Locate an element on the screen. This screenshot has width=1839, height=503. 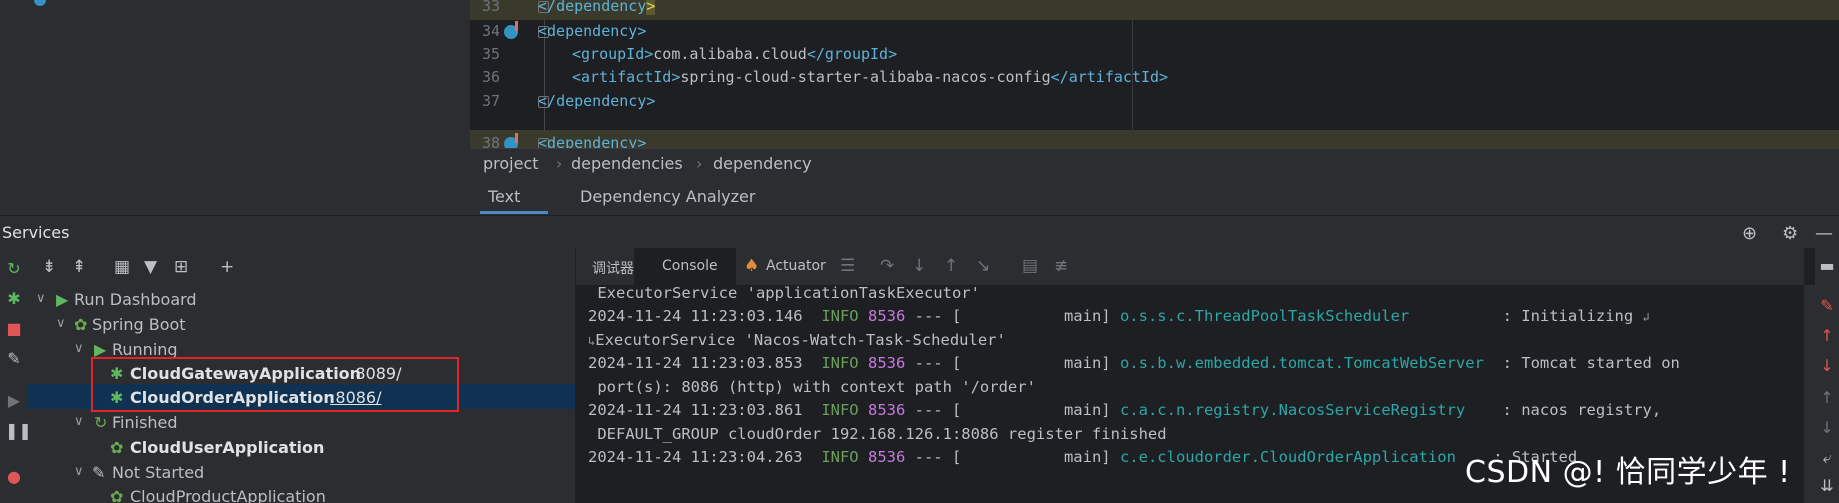
editor-line: 33 </dependency> is located at coordinates (1154, 10).